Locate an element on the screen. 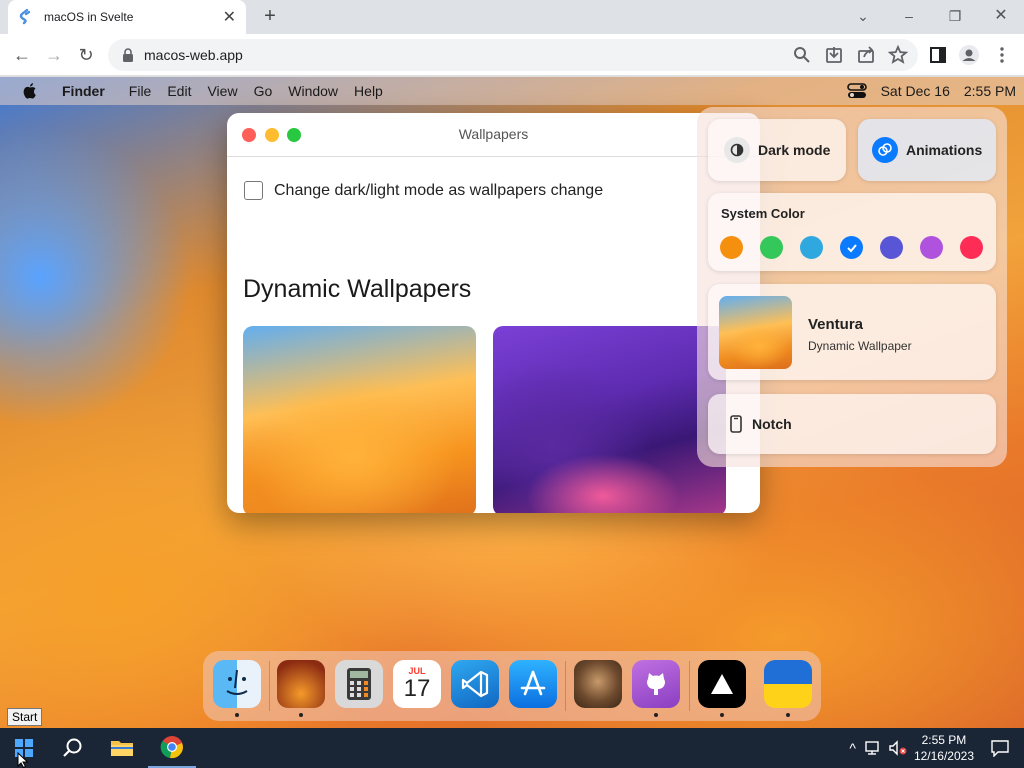  auto-dark-mode-checkbox is located at coordinates (253, 190).